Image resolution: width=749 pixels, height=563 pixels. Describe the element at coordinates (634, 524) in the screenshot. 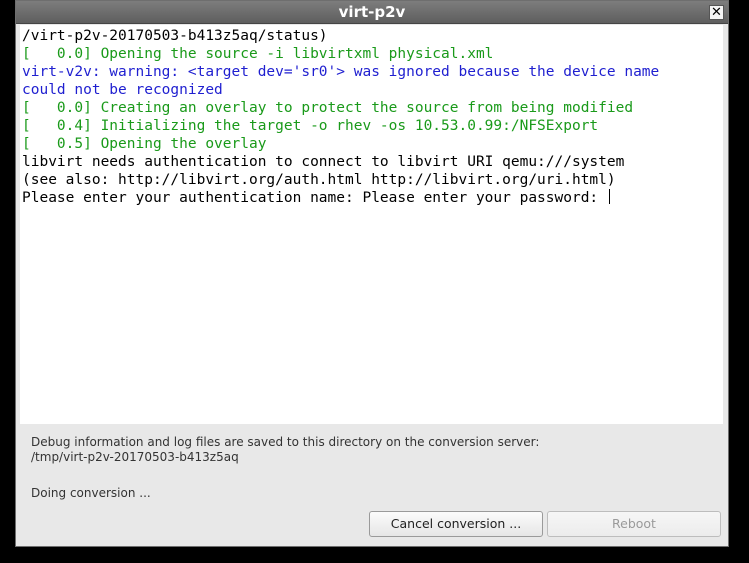

I see `reboot-button: Reboot` at that location.